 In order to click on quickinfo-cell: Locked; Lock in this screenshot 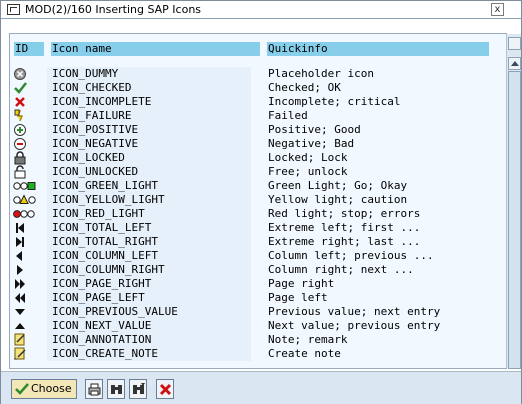, I will do `click(308, 157)`.